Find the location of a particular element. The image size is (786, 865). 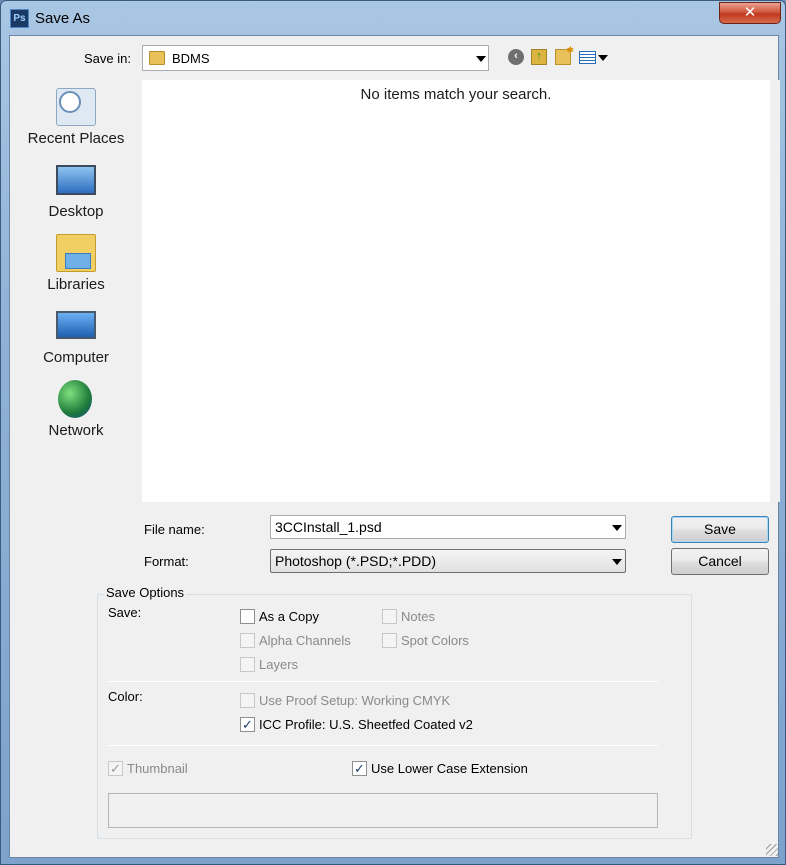

as-a-copy-label: As a Copy is located at coordinates (289, 616).